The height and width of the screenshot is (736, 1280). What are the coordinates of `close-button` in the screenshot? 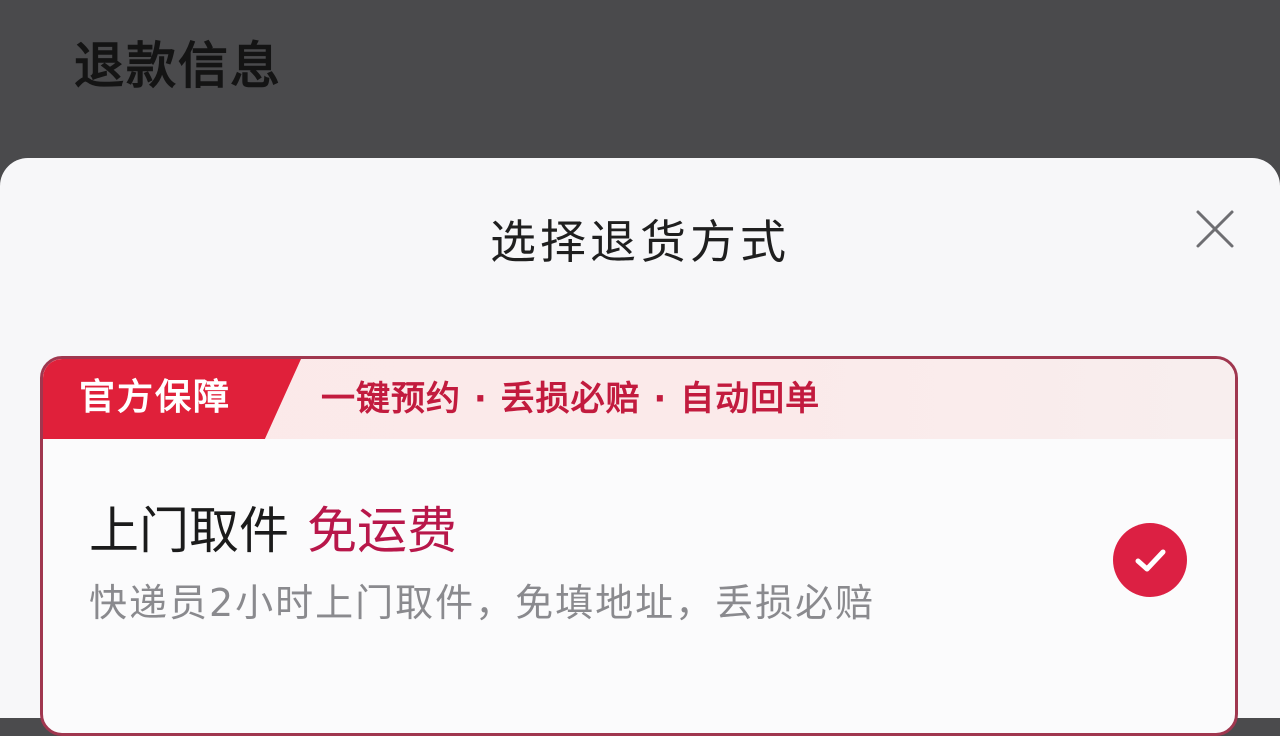 It's located at (1215, 229).